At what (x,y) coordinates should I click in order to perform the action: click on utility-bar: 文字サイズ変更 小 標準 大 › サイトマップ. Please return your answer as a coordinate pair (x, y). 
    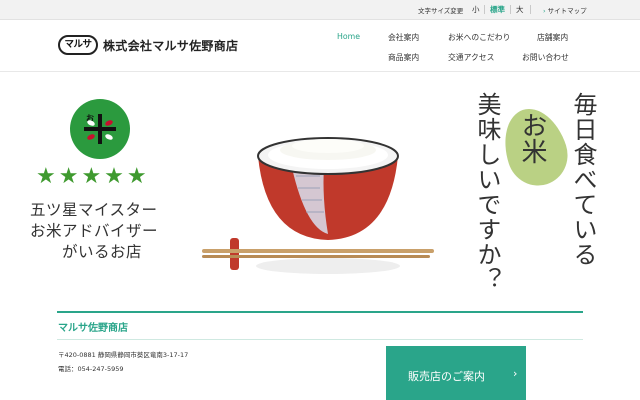
    Looking at the image, I should click on (320, 10).